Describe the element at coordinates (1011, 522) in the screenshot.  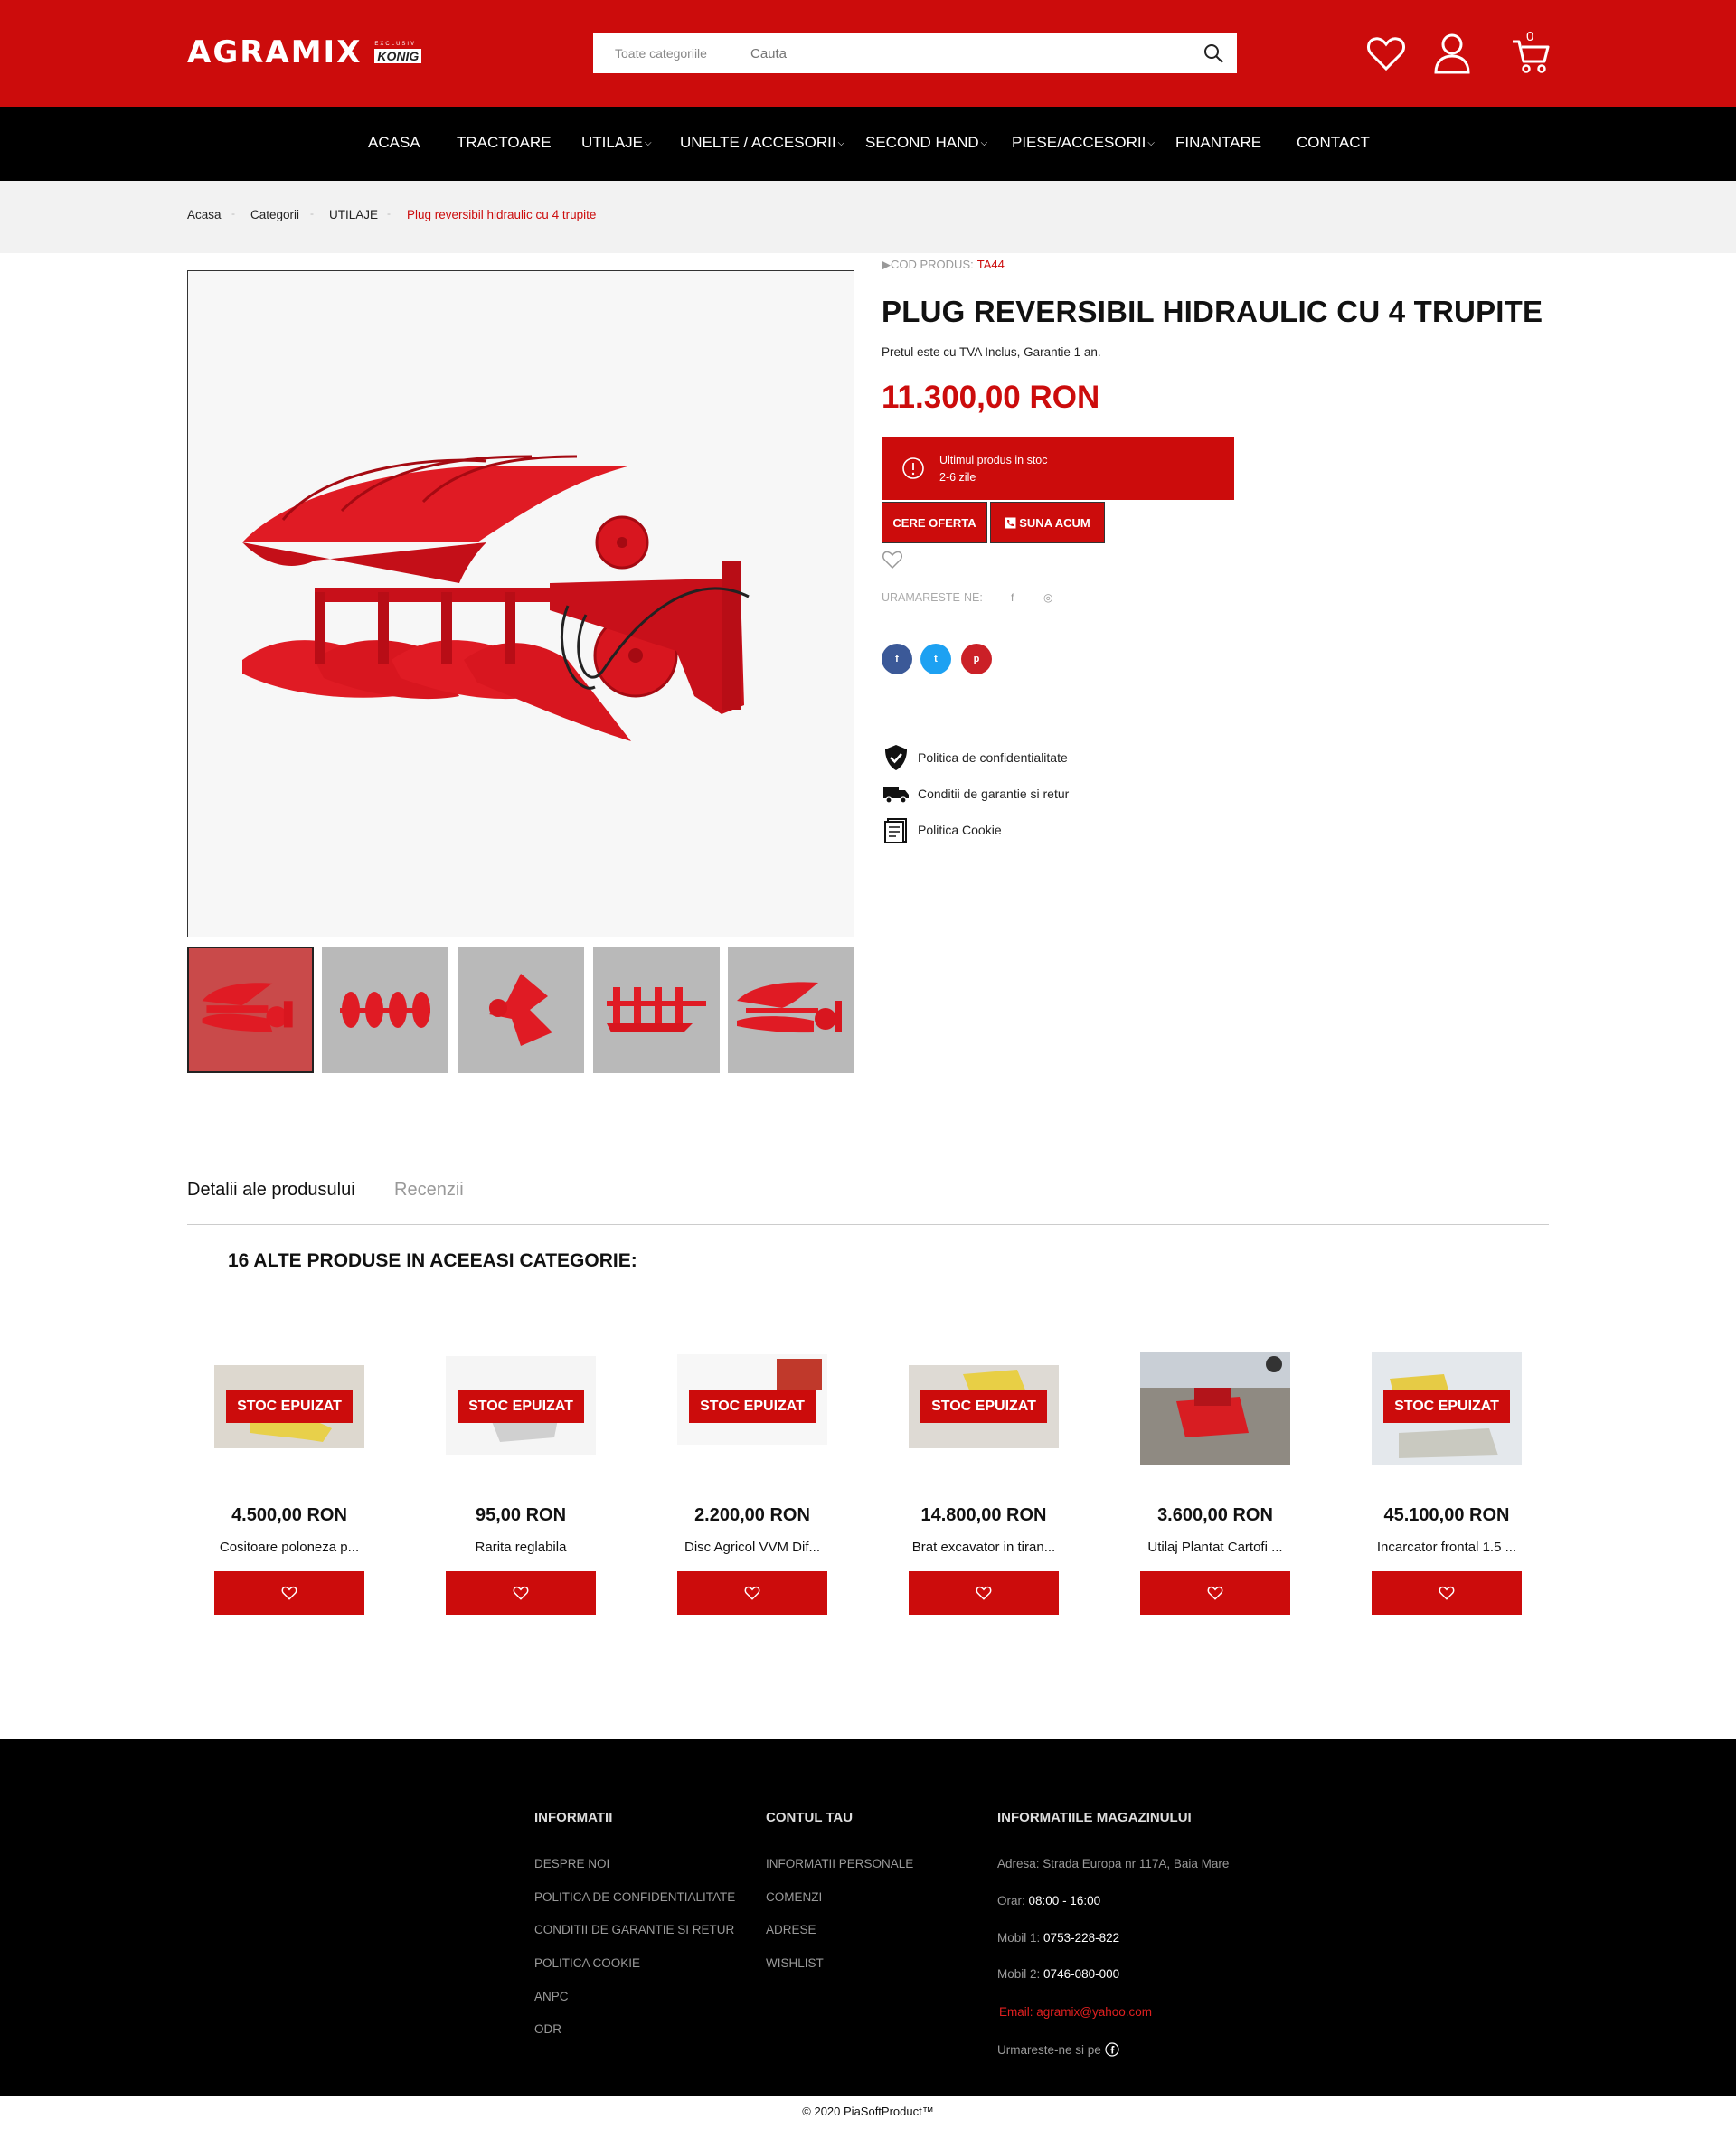
I see `phone-icon` at that location.